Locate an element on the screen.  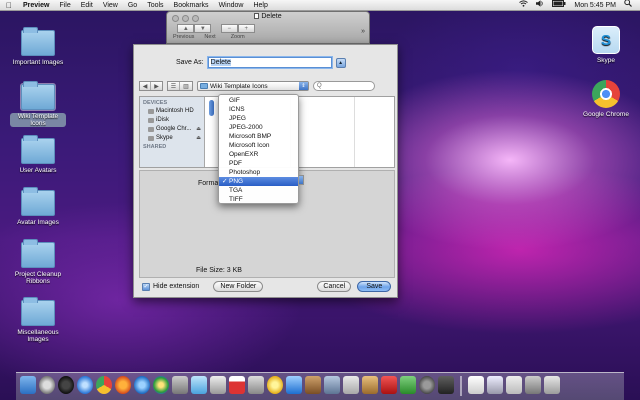
format-popup-arrows-icon is located at coordinates (301, 180).